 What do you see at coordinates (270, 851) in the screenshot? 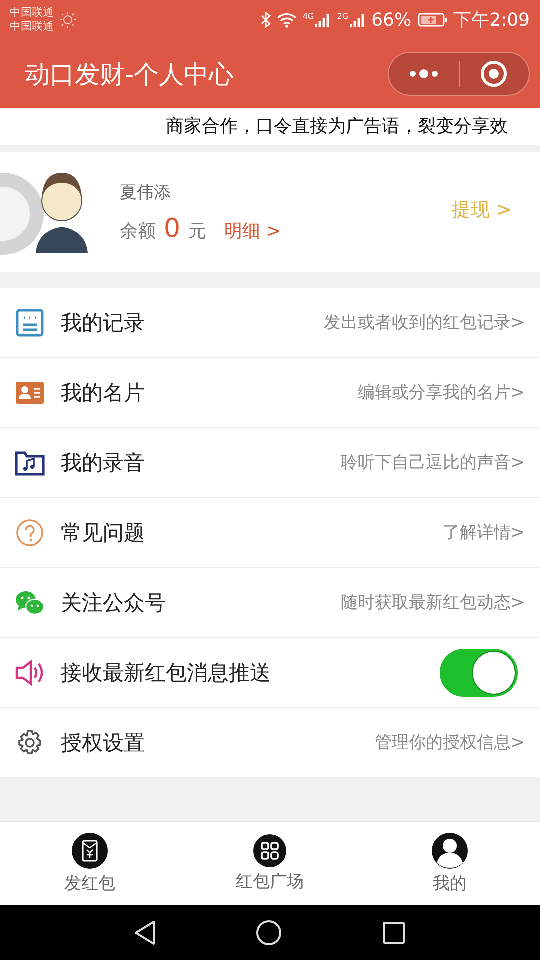
I see `grid-icon` at bounding box center [270, 851].